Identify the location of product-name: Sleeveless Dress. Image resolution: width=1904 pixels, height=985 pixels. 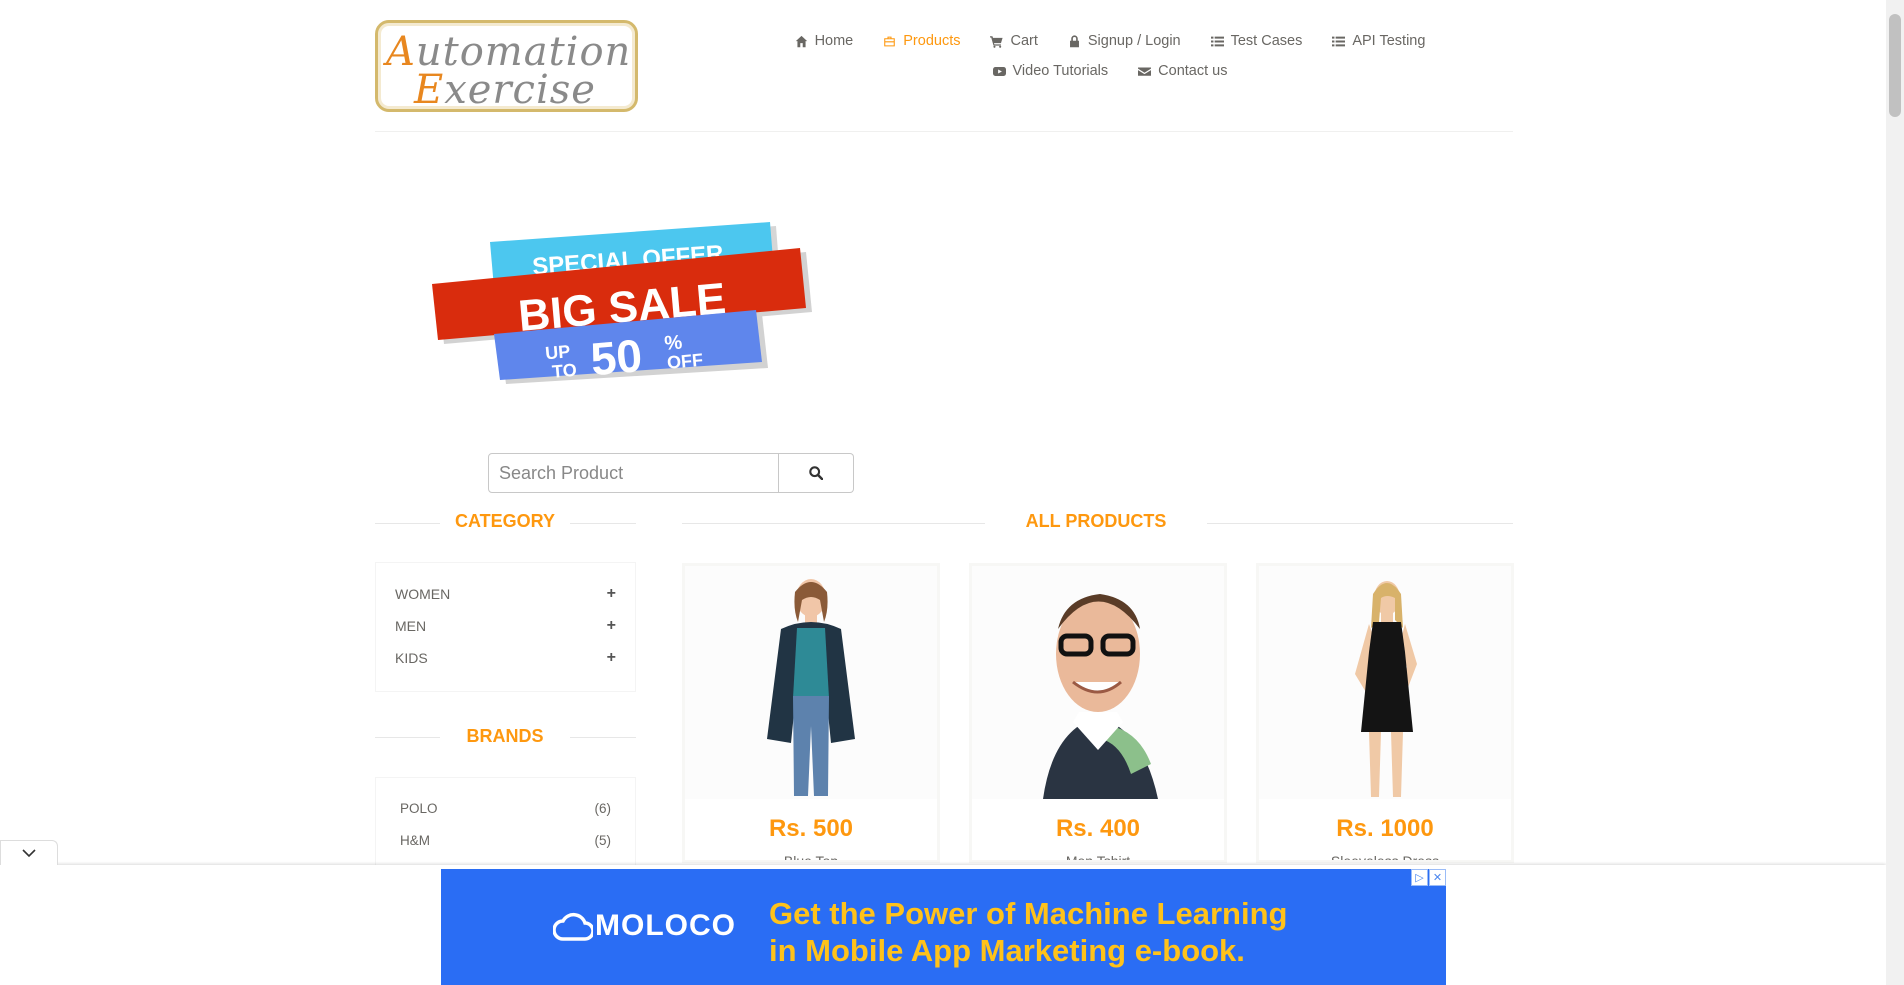
(1385, 858).